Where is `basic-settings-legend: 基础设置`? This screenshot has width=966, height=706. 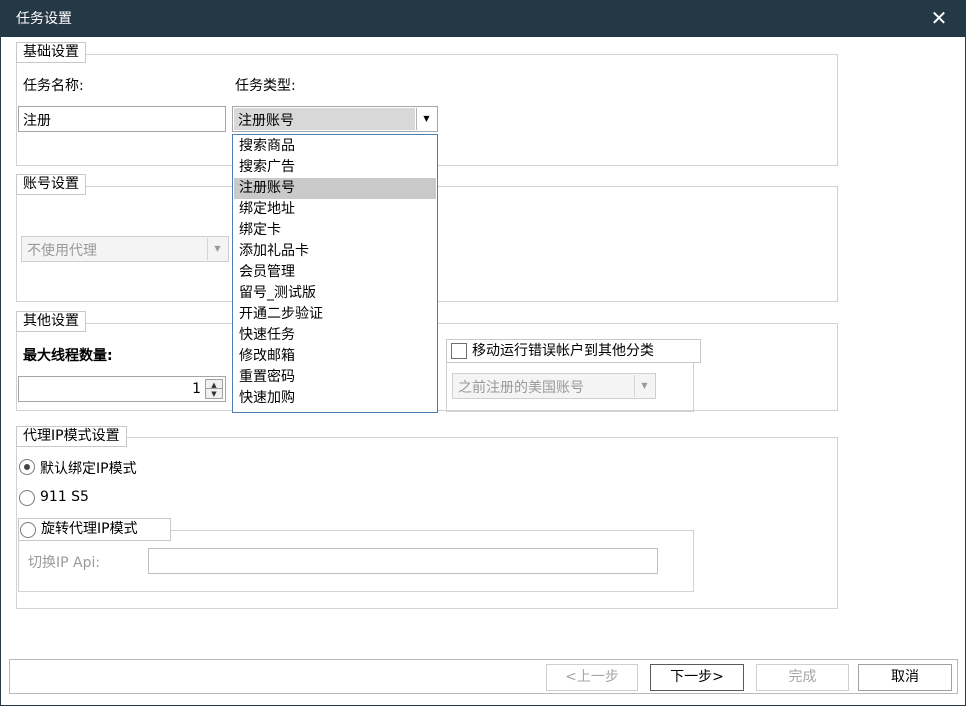
basic-settings-legend: 基础设置 is located at coordinates (51, 52).